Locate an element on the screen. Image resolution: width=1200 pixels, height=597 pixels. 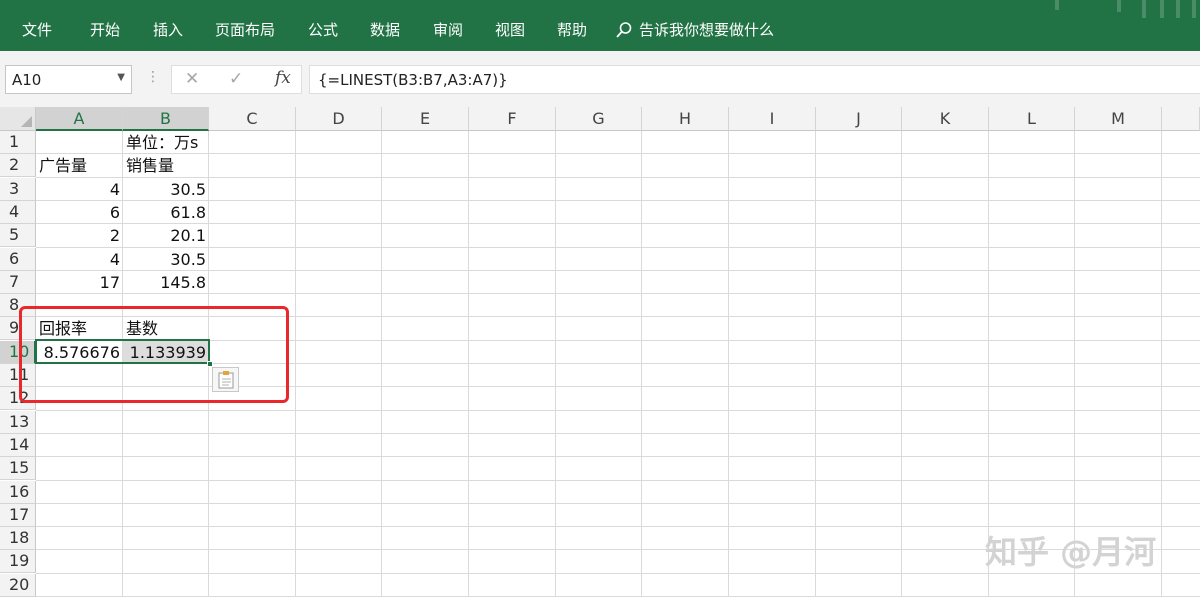
cell-a3: 4 is located at coordinates (79, 189).